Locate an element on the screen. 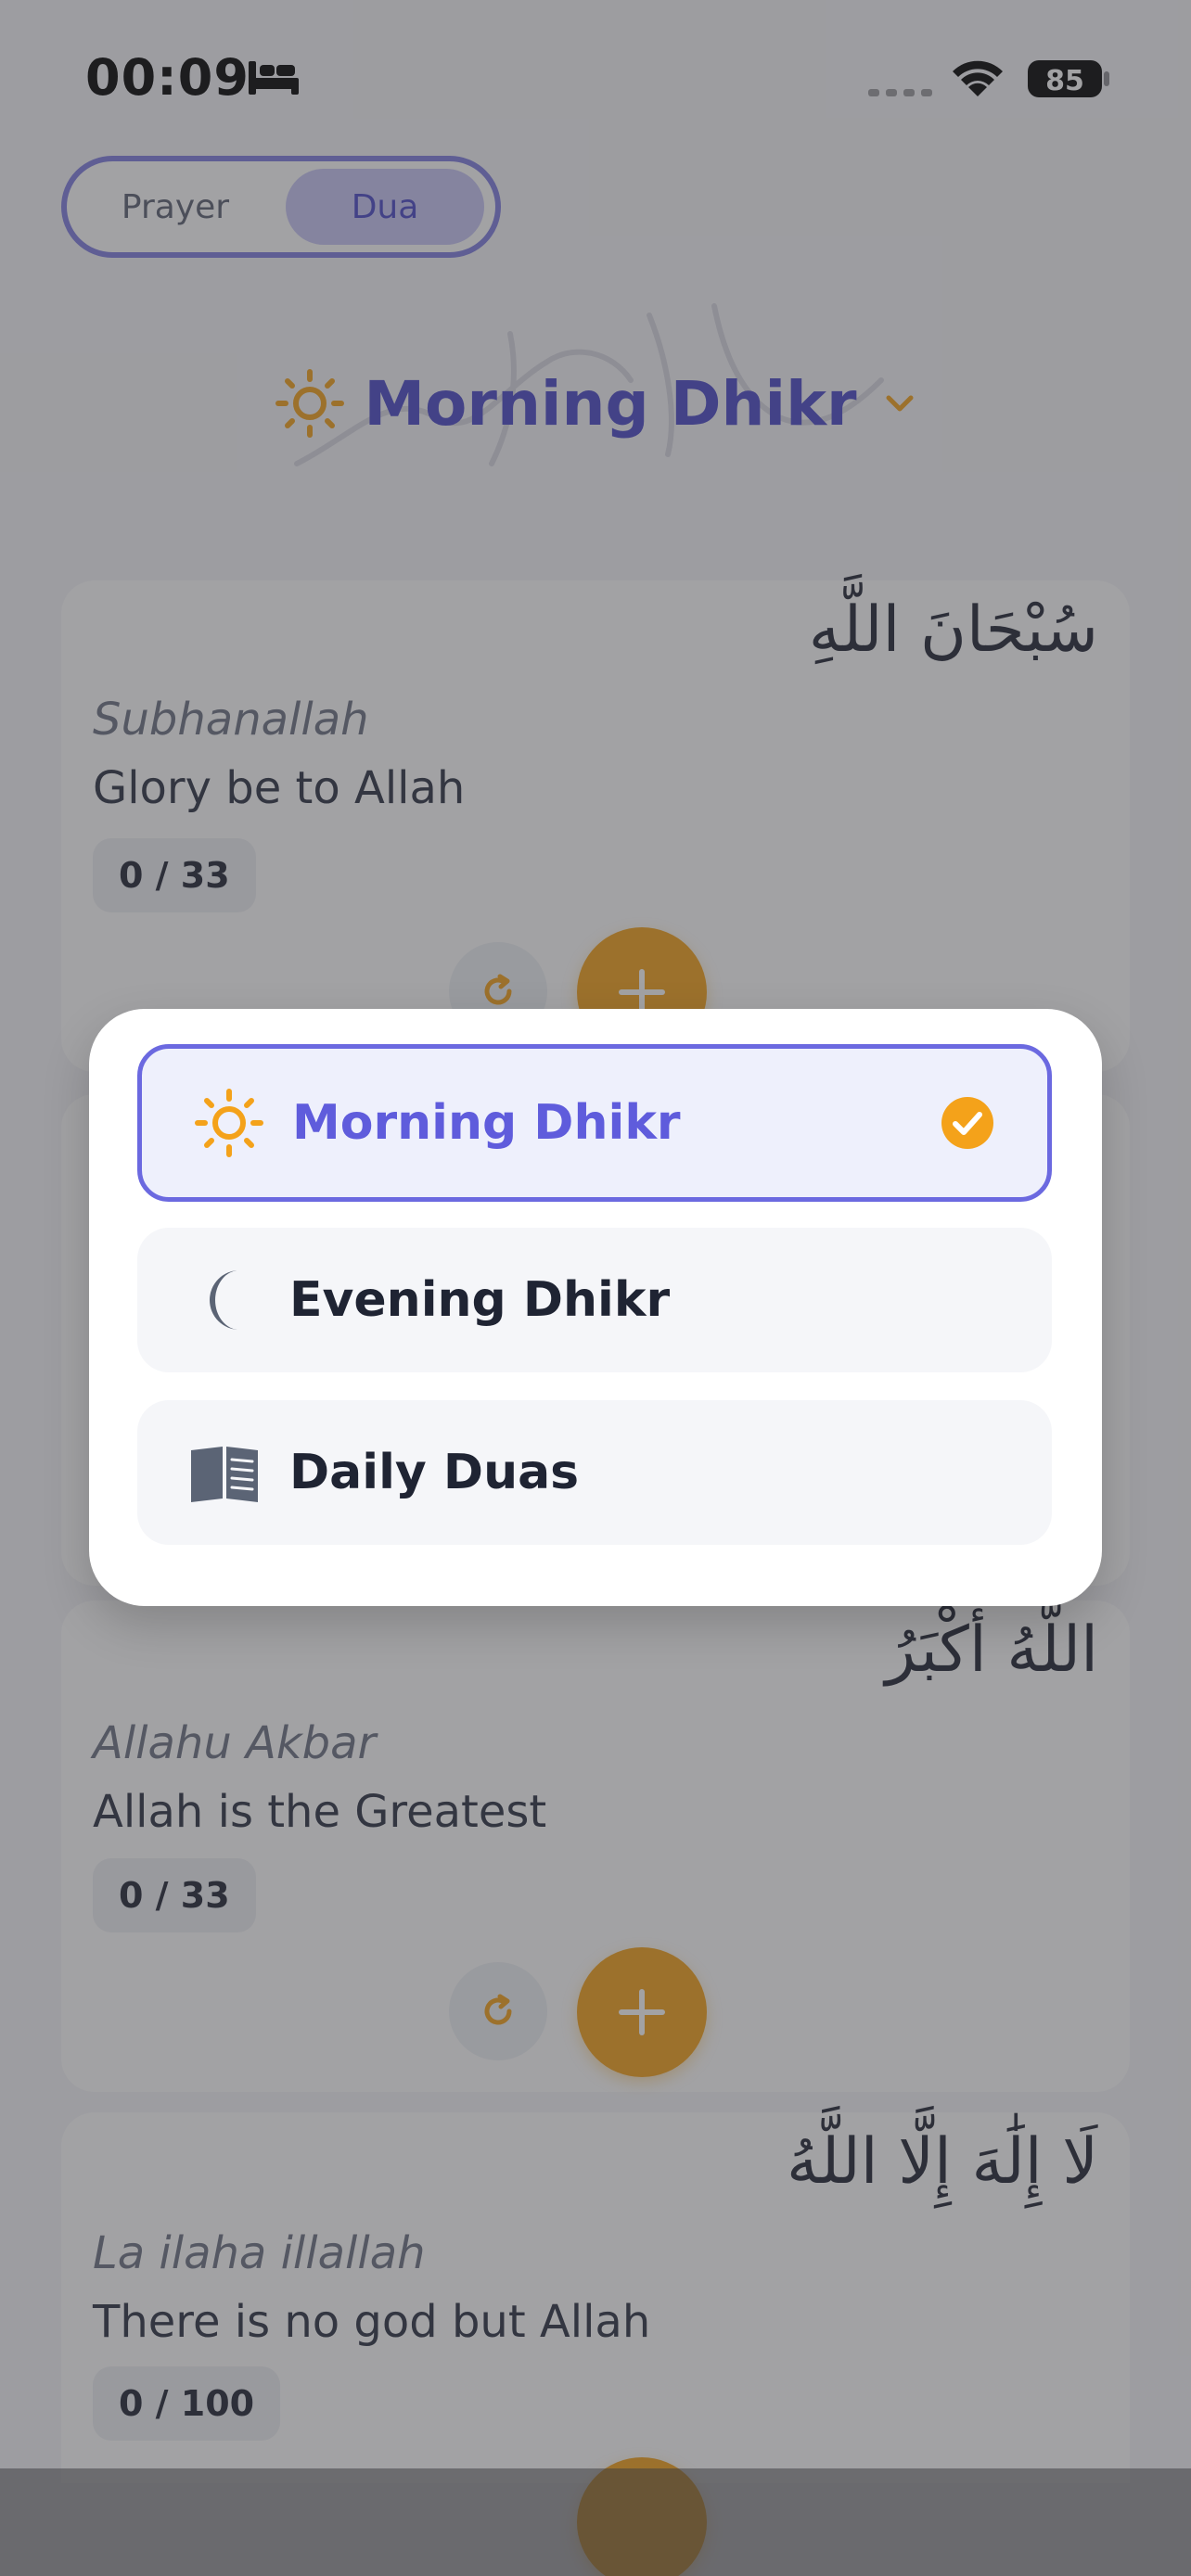  sun-icon is located at coordinates (229, 1123).